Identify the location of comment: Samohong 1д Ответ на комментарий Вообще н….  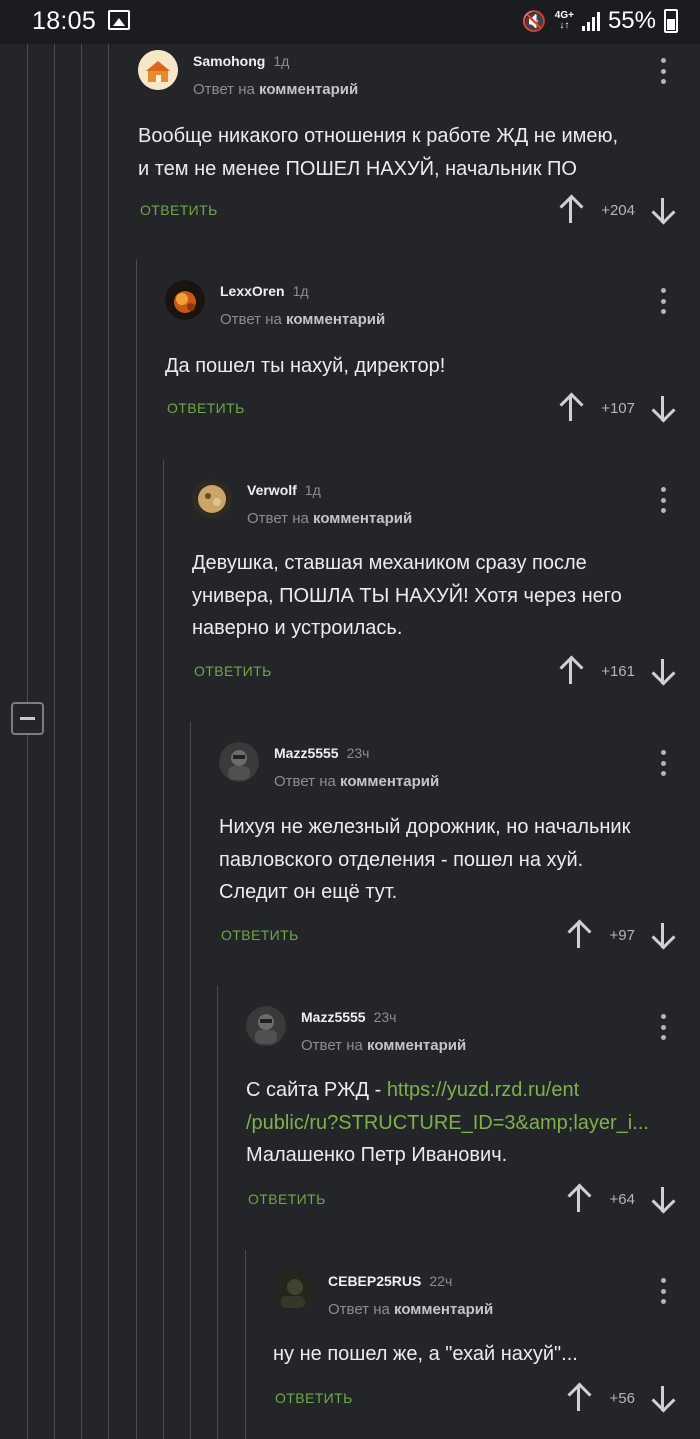
(408, 145).